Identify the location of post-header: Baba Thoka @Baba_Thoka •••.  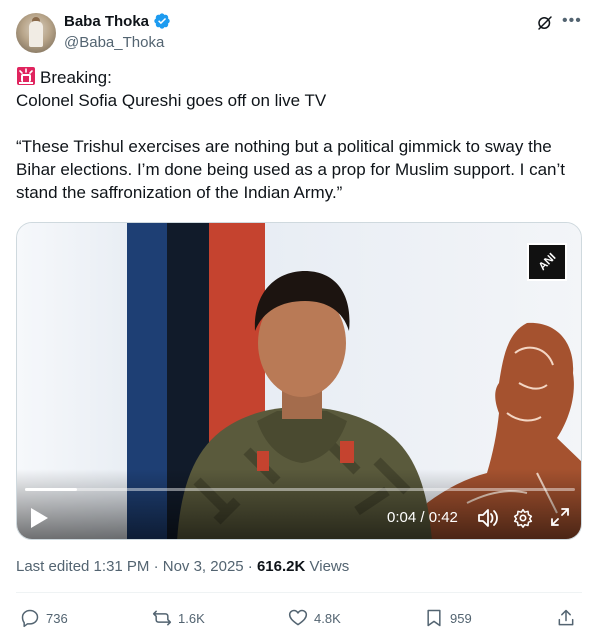
(299, 32).